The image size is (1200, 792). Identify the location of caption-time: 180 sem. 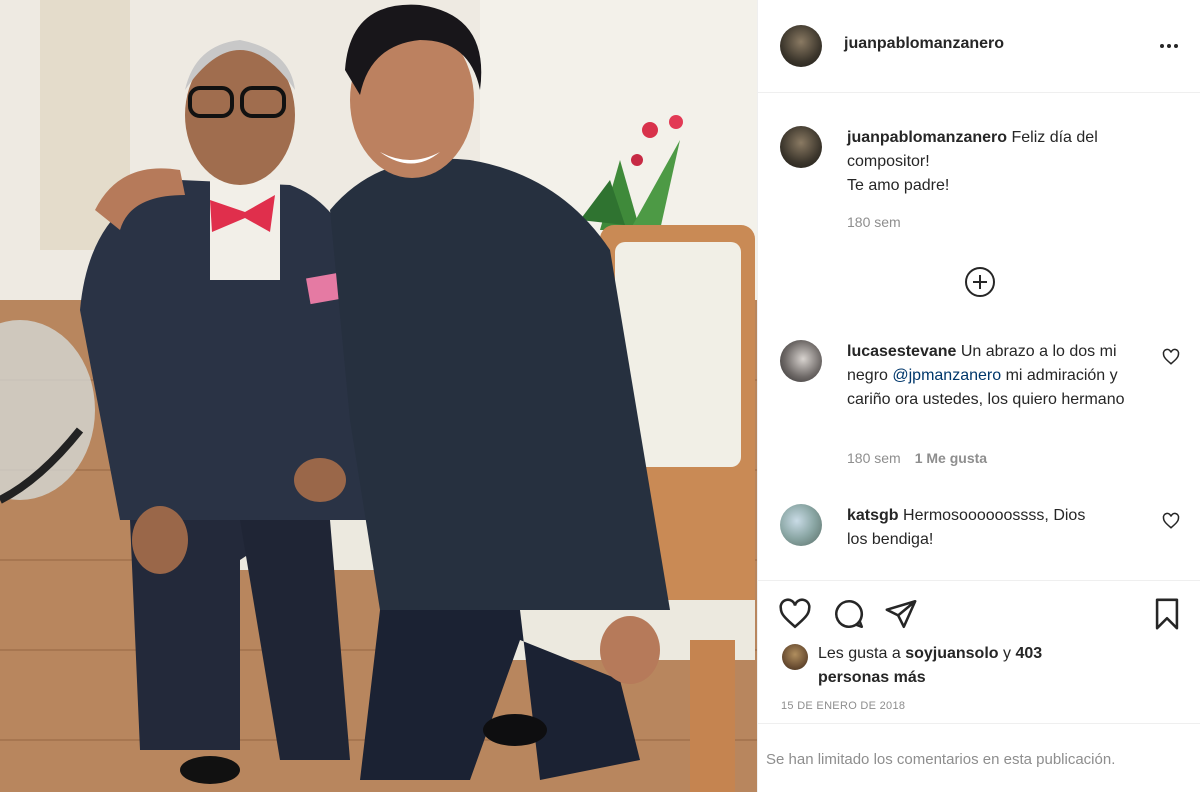
(874, 222).